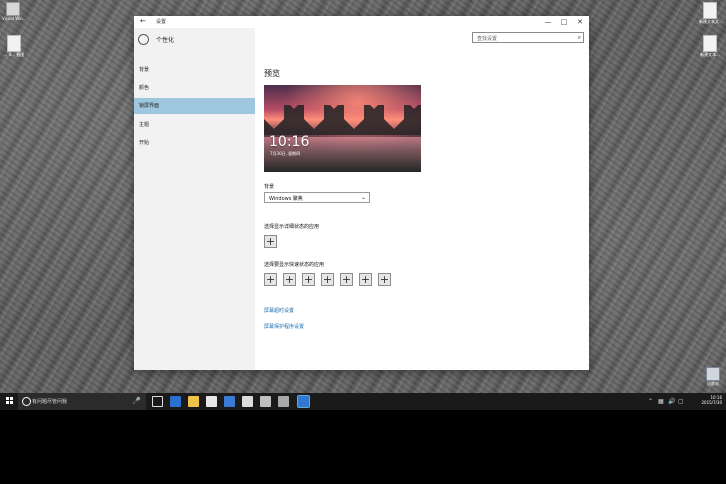  What do you see at coordinates (327, 279) in the screenshot?
I see `add-quick-app-button-4: +` at bounding box center [327, 279].